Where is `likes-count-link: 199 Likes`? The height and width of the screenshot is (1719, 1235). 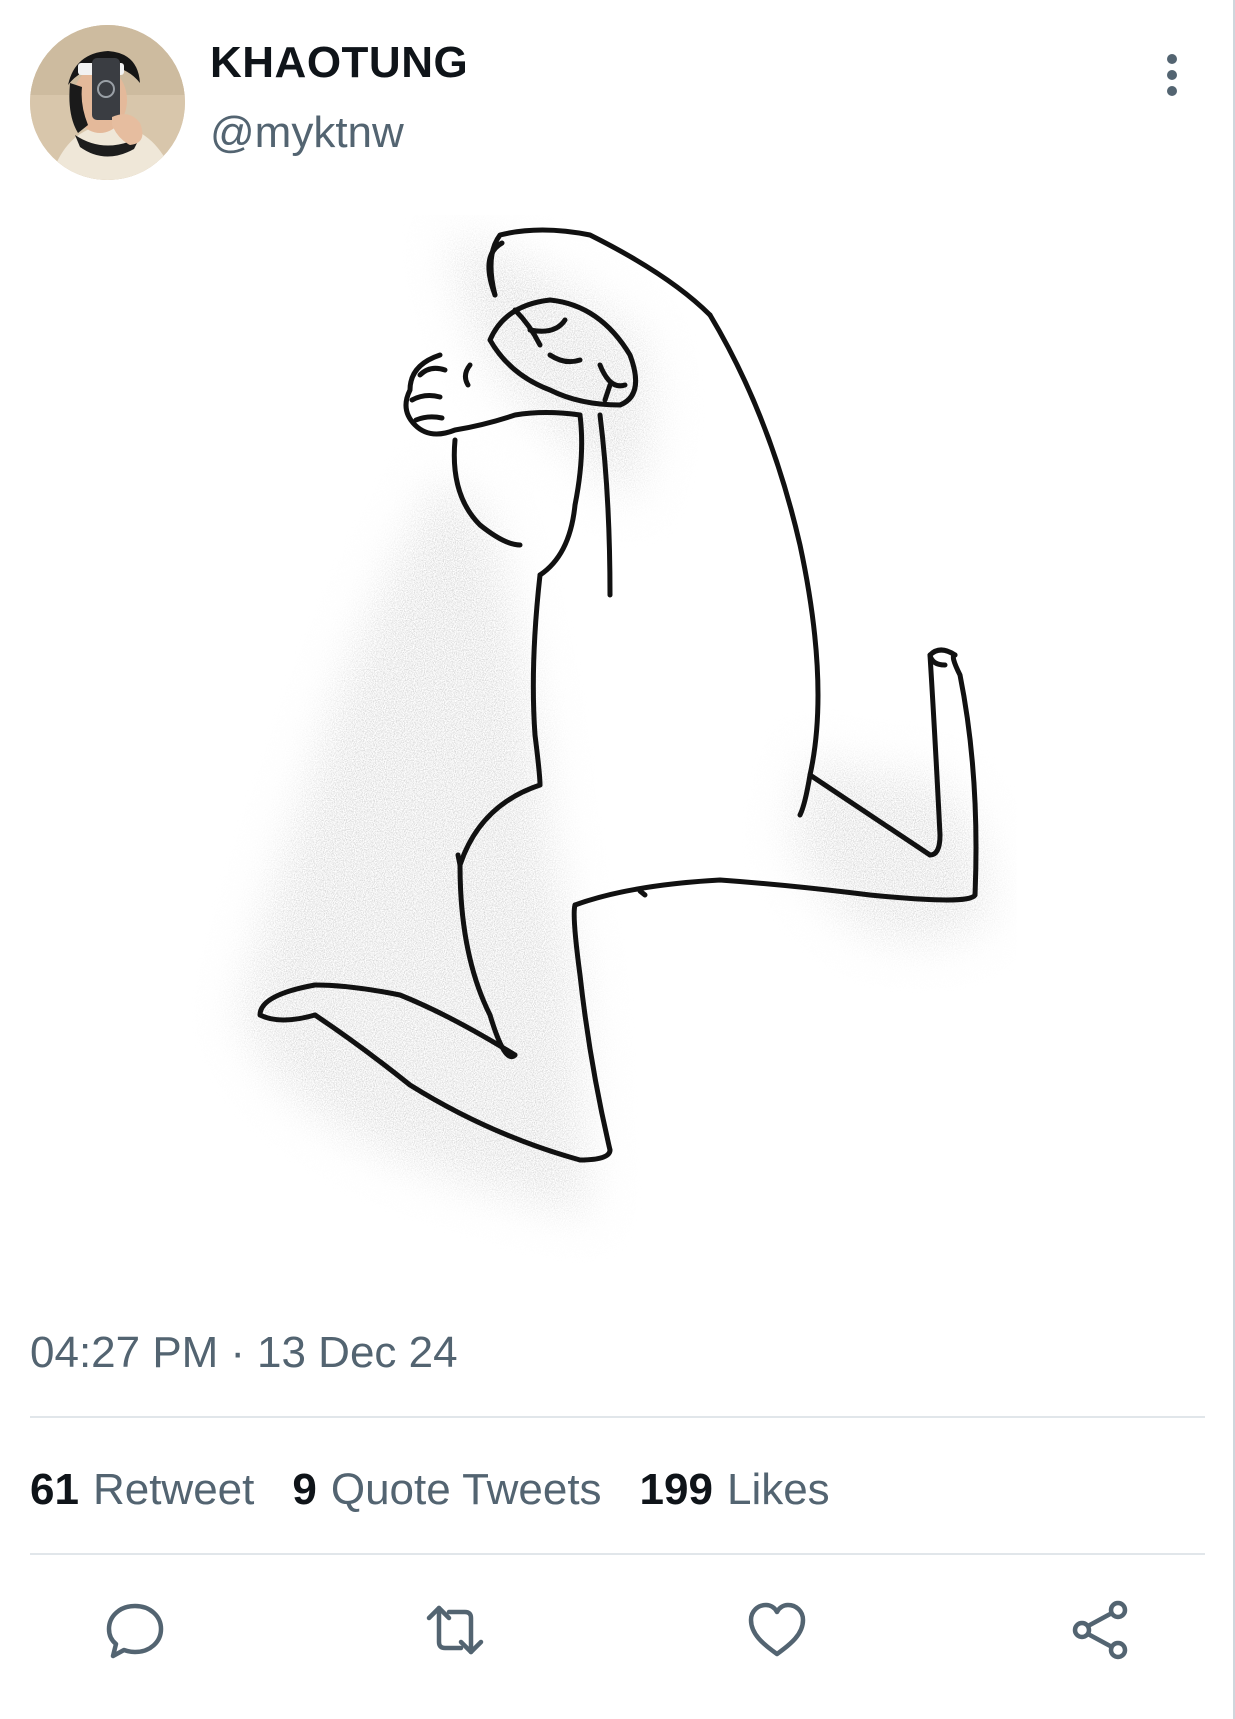
likes-count-link: 199 Likes is located at coordinates (735, 1490).